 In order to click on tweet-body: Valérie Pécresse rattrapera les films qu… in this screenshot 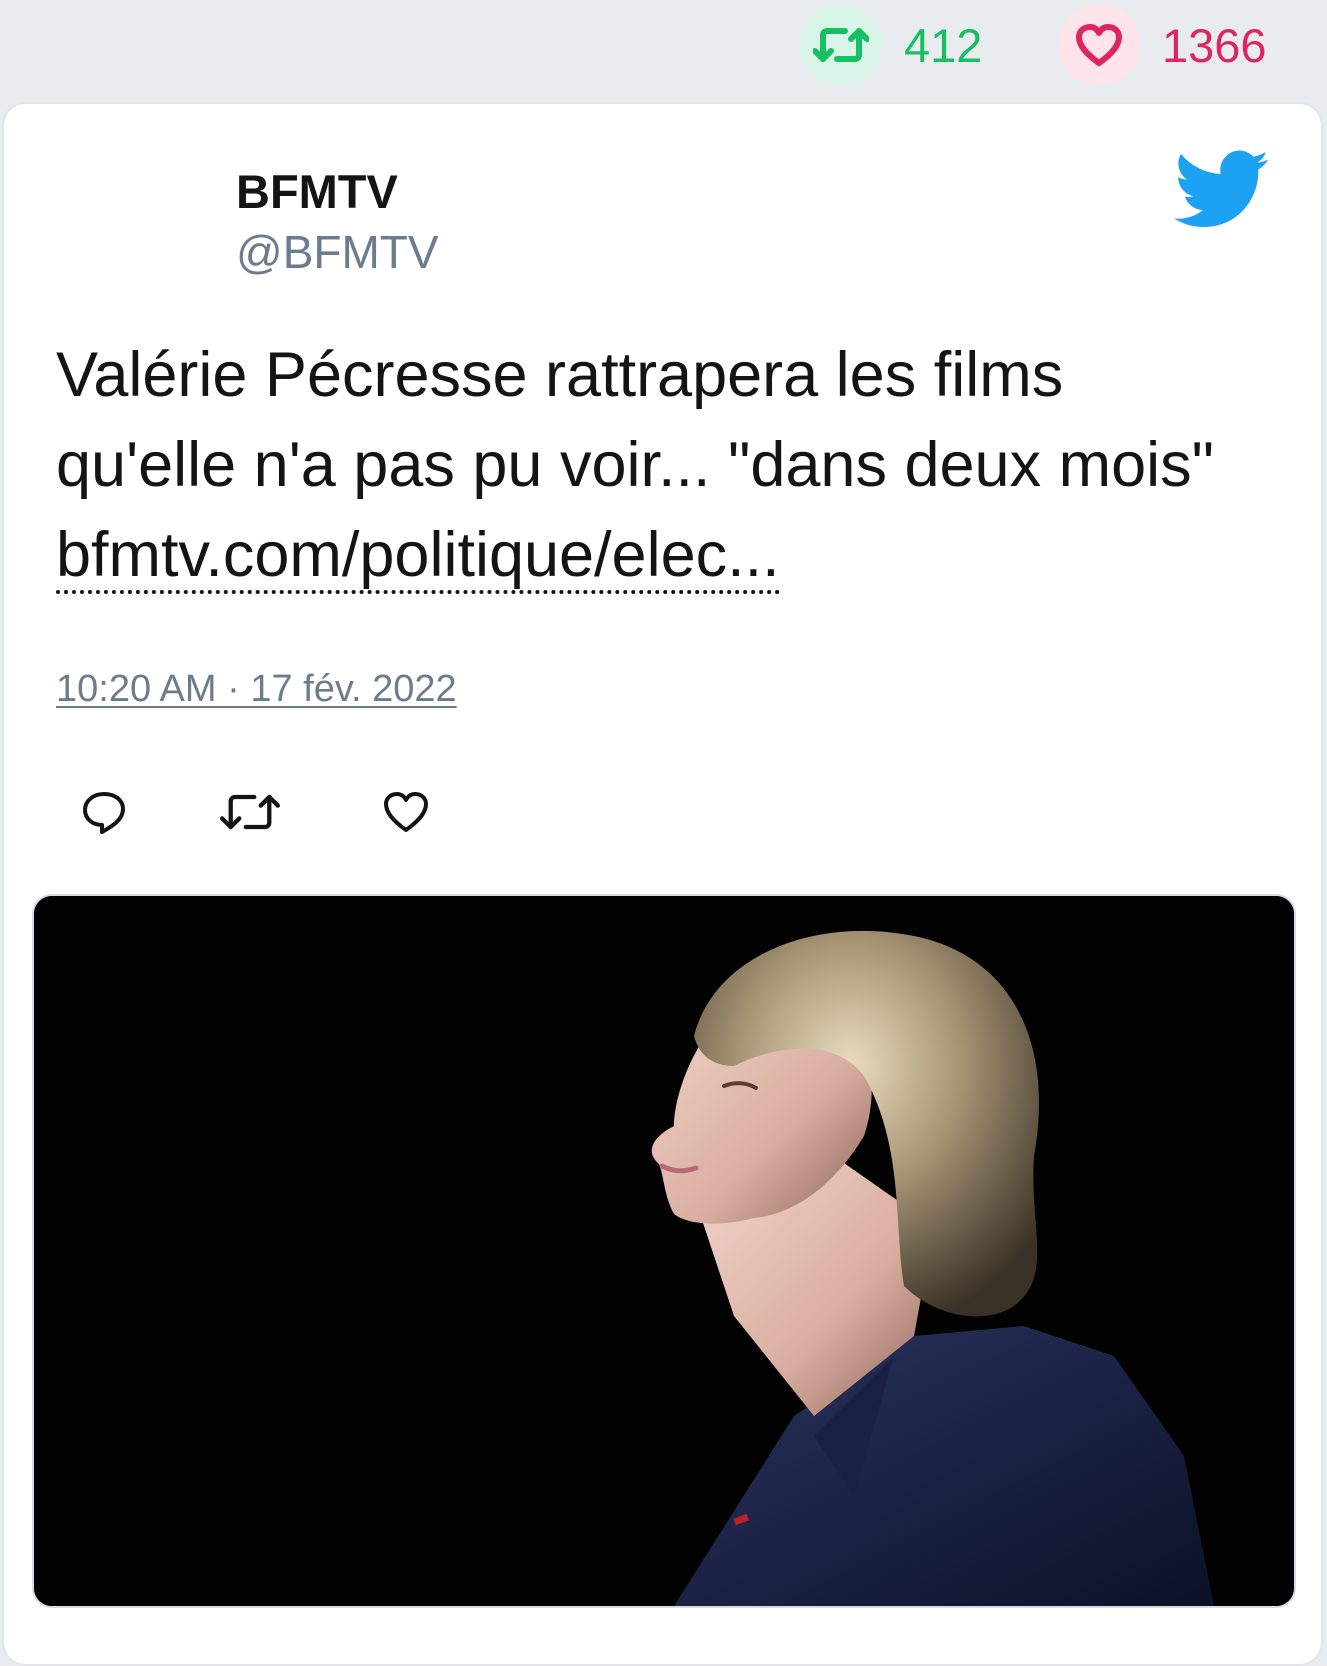, I will do `click(635, 420)`.